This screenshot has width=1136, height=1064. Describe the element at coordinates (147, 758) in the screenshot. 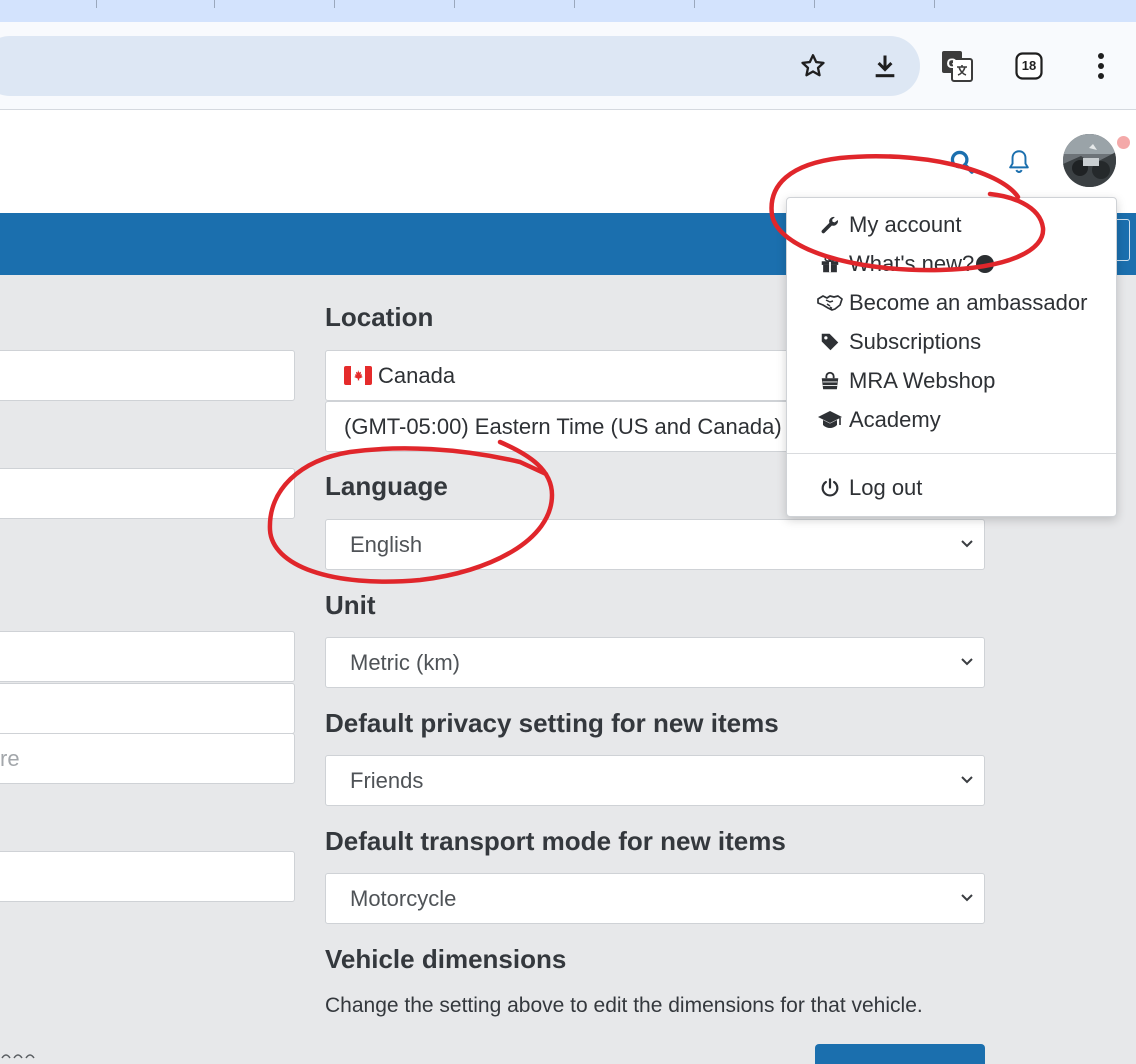

I see `left-input-5: re` at that location.